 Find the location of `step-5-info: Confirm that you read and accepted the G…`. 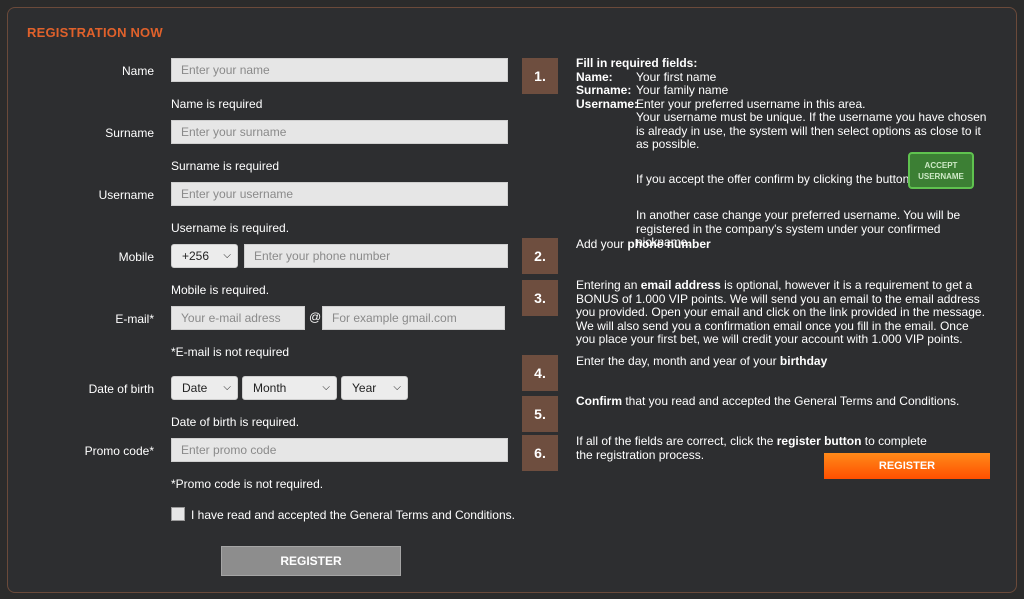

step-5-info: Confirm that you read and accepted the G… is located at coordinates (768, 401).